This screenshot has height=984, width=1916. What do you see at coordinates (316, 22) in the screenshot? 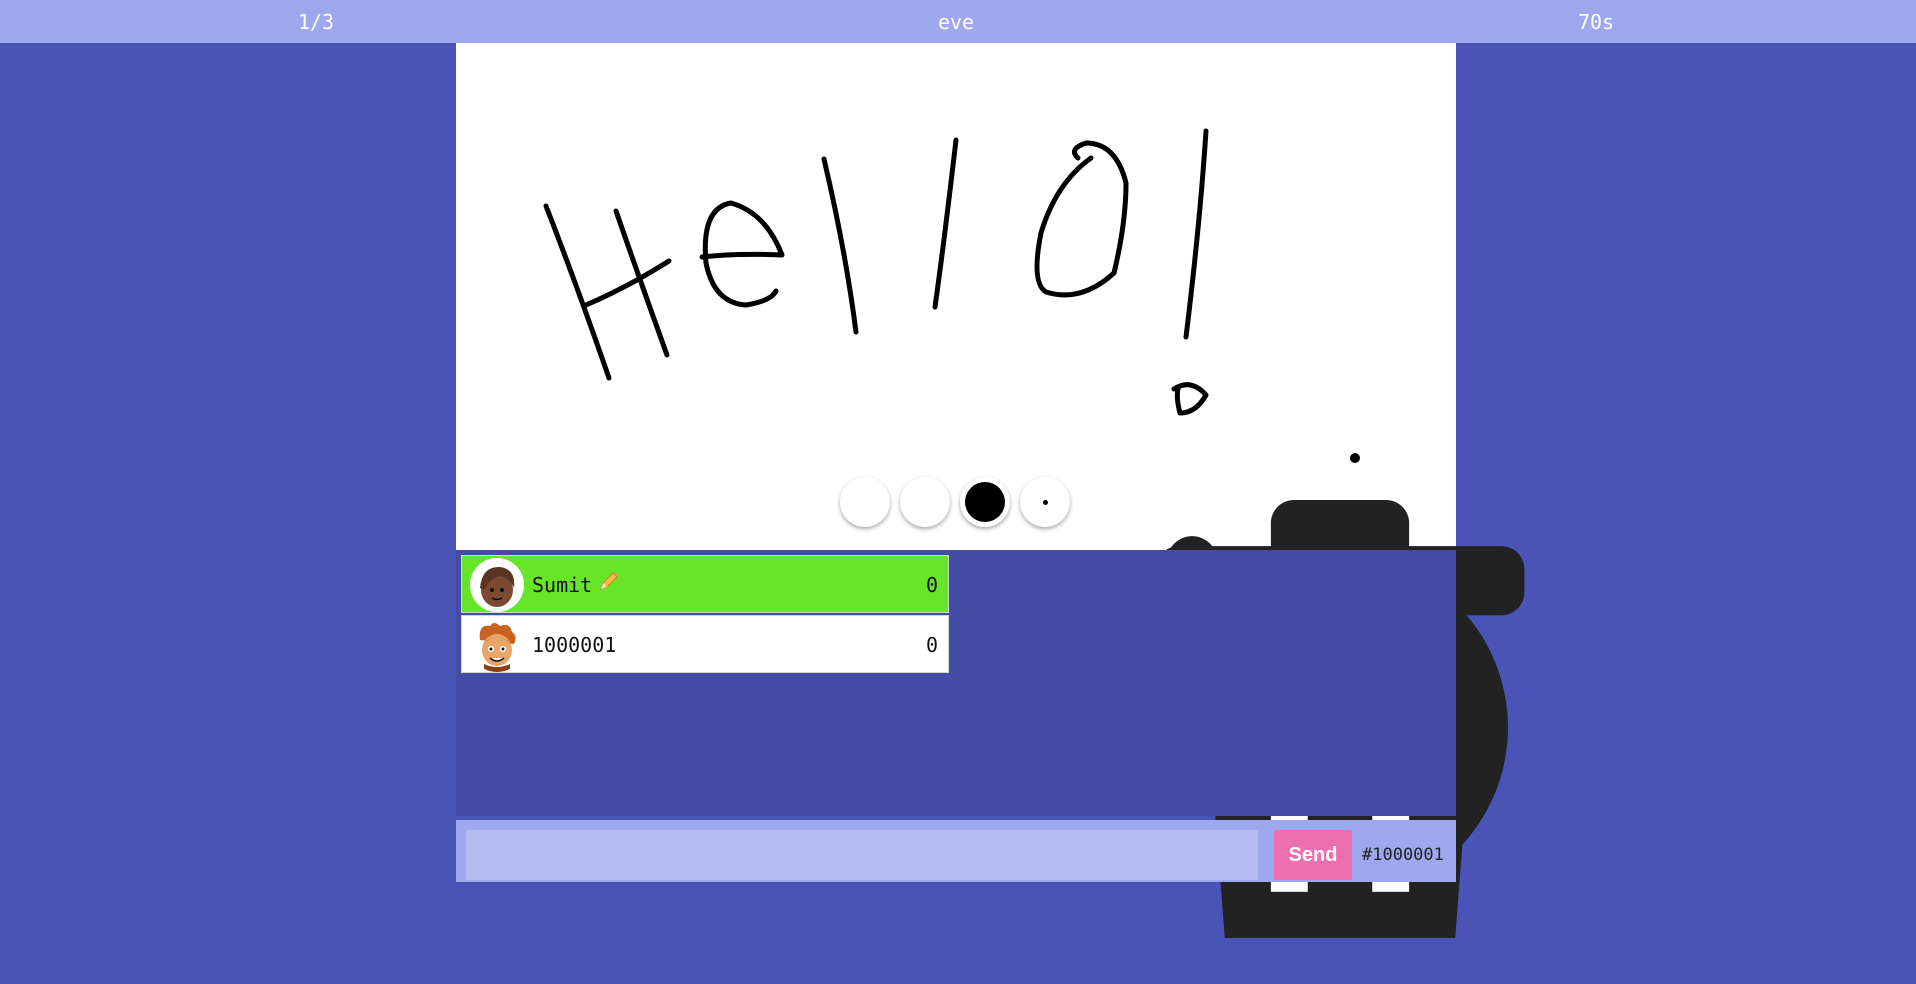
I see `round-counter: 1/3` at bounding box center [316, 22].